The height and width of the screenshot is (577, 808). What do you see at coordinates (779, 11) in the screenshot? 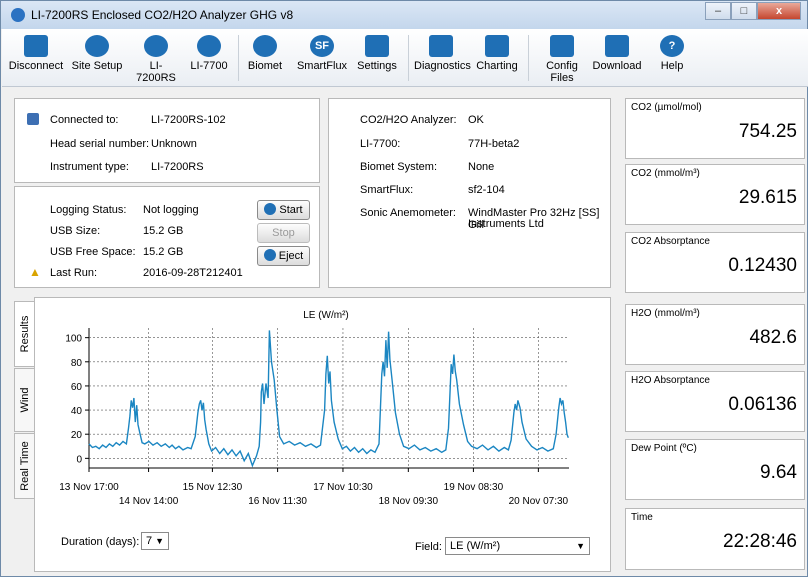
I see `close-button: x` at bounding box center [779, 11].